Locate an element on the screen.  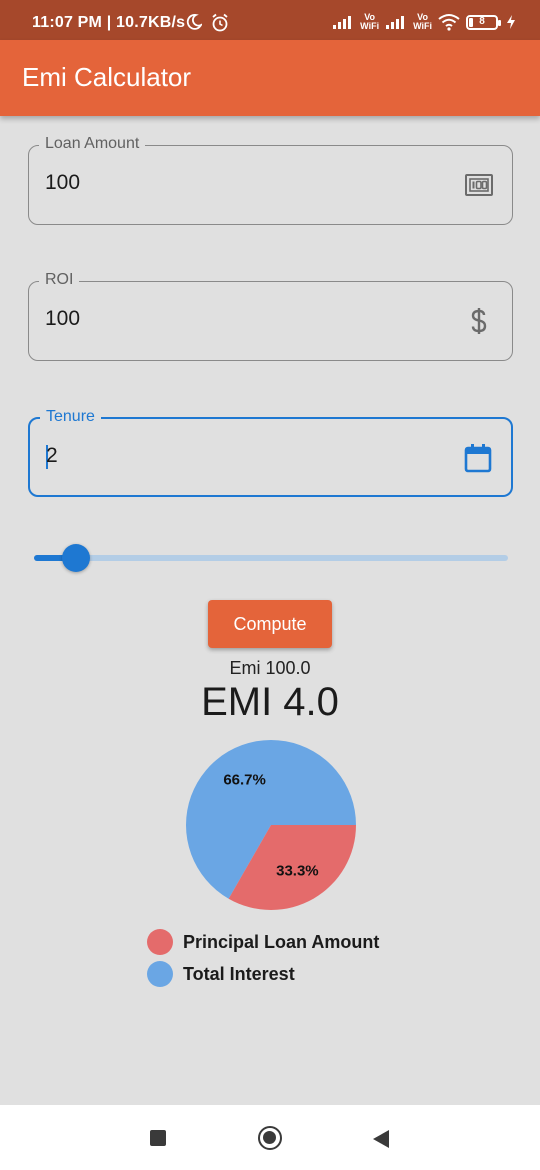
legend-item: Total Interest is located at coordinates (263, 974).